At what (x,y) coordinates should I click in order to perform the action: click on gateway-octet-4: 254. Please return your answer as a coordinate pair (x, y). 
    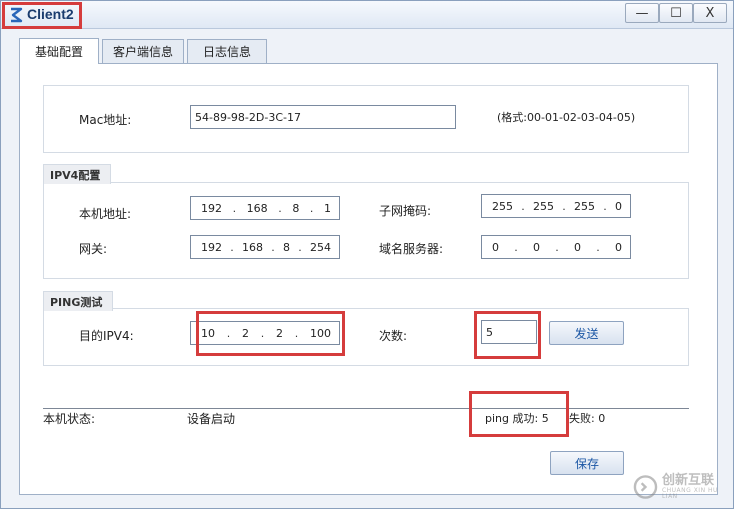
    Looking at the image, I should click on (320, 247).